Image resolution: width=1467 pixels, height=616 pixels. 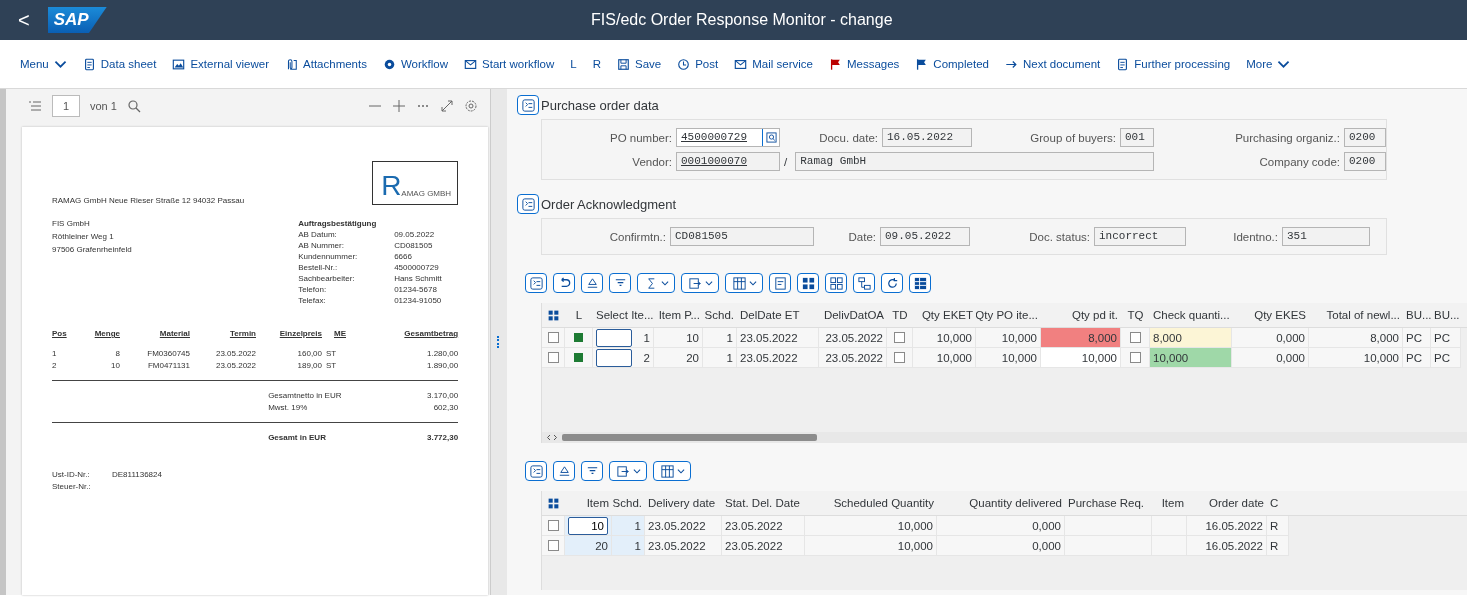 I want to click on input-field: incorrect, so click(x=1140, y=236).